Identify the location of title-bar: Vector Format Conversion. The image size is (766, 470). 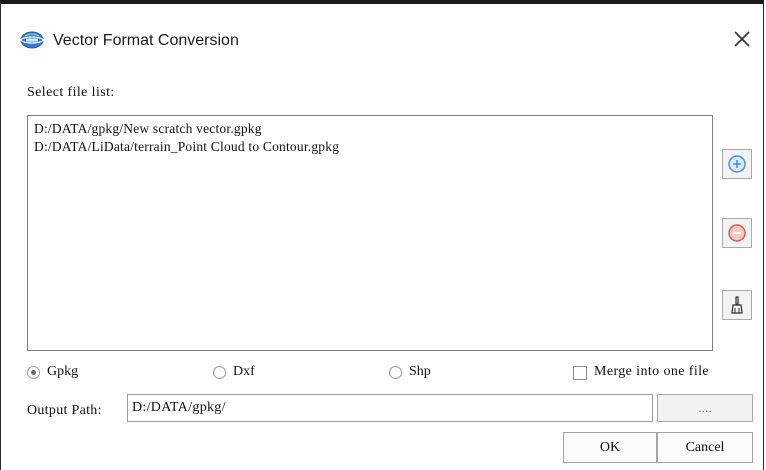
(382, 30).